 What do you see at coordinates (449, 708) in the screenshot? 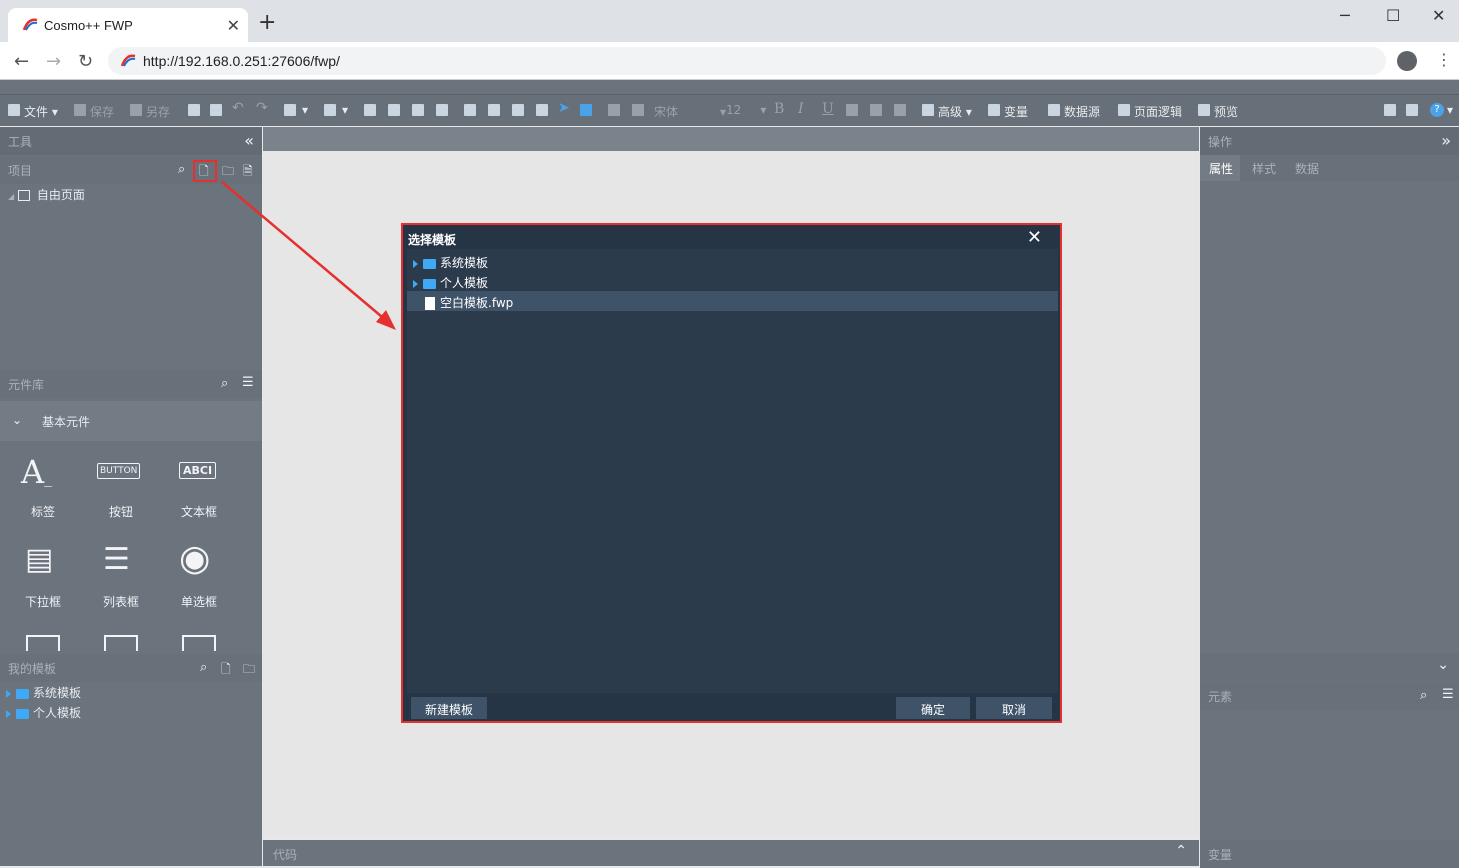
I see `new-template-button: 新建模板` at bounding box center [449, 708].